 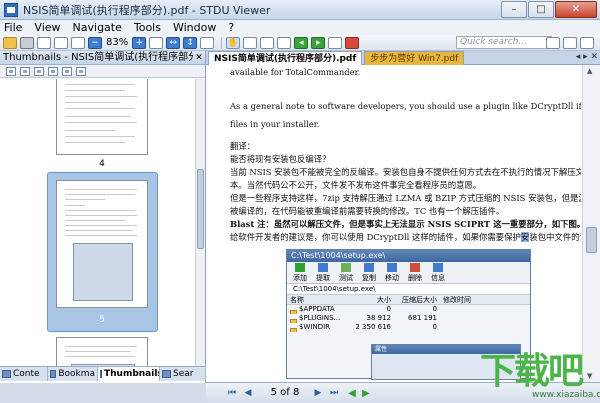 What do you see at coordinates (285, 393) in the screenshot?
I see `page-indicator: 5 of 8` at bounding box center [285, 393].